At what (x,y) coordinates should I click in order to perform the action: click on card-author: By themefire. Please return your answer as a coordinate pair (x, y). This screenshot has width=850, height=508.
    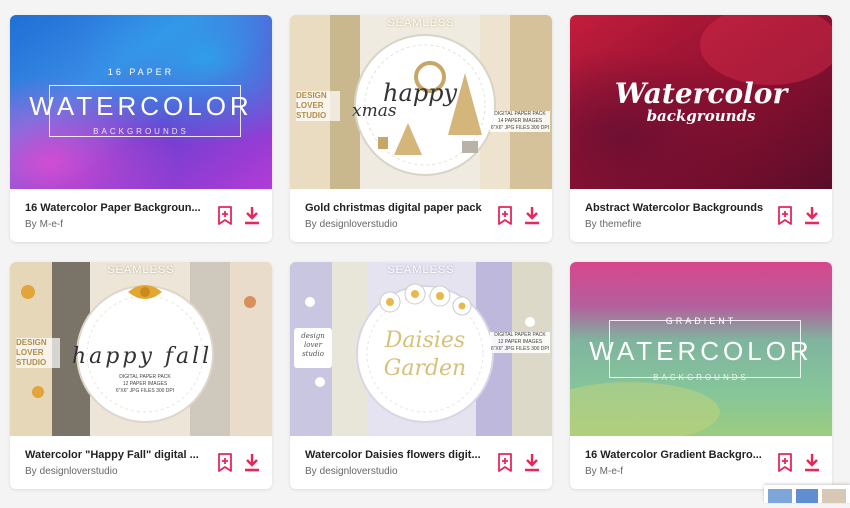
    Looking at the image, I should click on (613, 224).